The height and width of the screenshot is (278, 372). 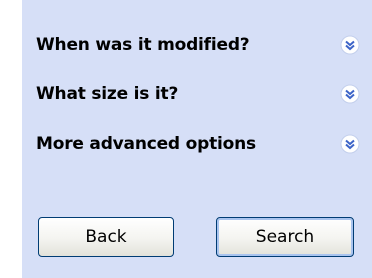 What do you see at coordinates (285, 237) in the screenshot?
I see `search-button: Search` at bounding box center [285, 237].